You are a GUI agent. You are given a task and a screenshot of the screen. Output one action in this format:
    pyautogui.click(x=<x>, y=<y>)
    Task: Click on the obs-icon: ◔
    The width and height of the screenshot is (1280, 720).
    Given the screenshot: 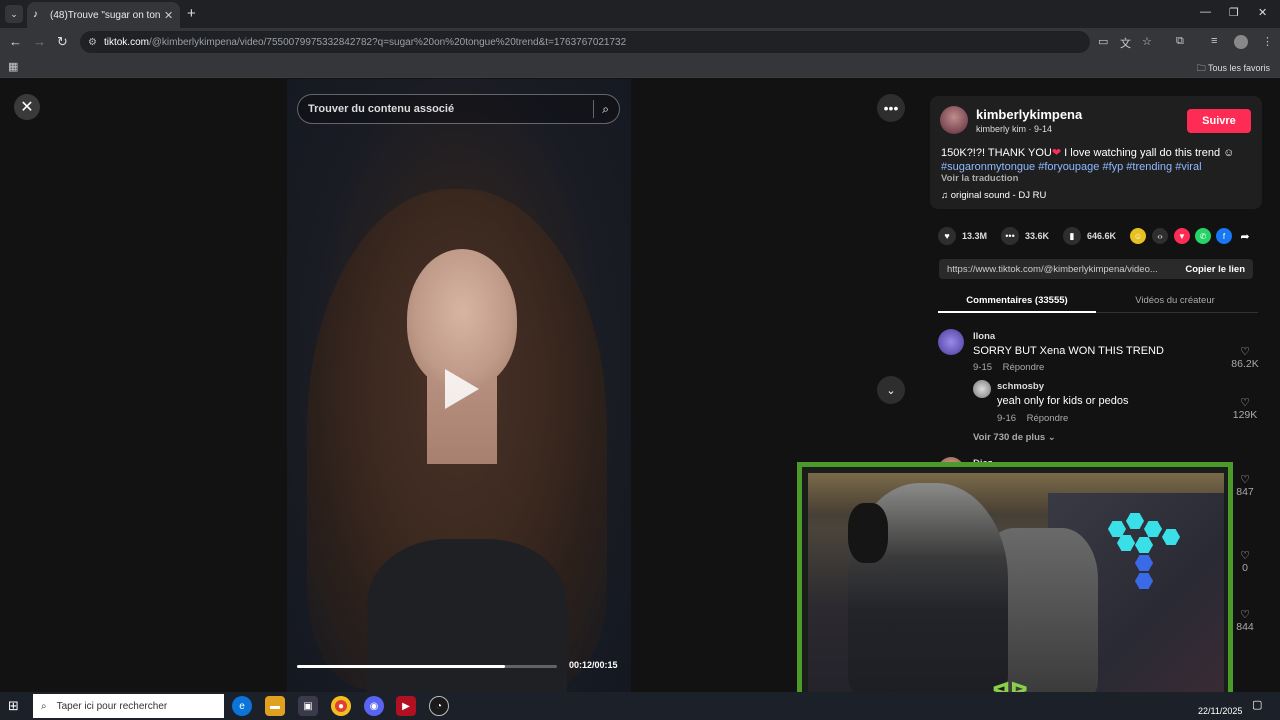 What is the action you would take?
    pyautogui.click(x=439, y=706)
    